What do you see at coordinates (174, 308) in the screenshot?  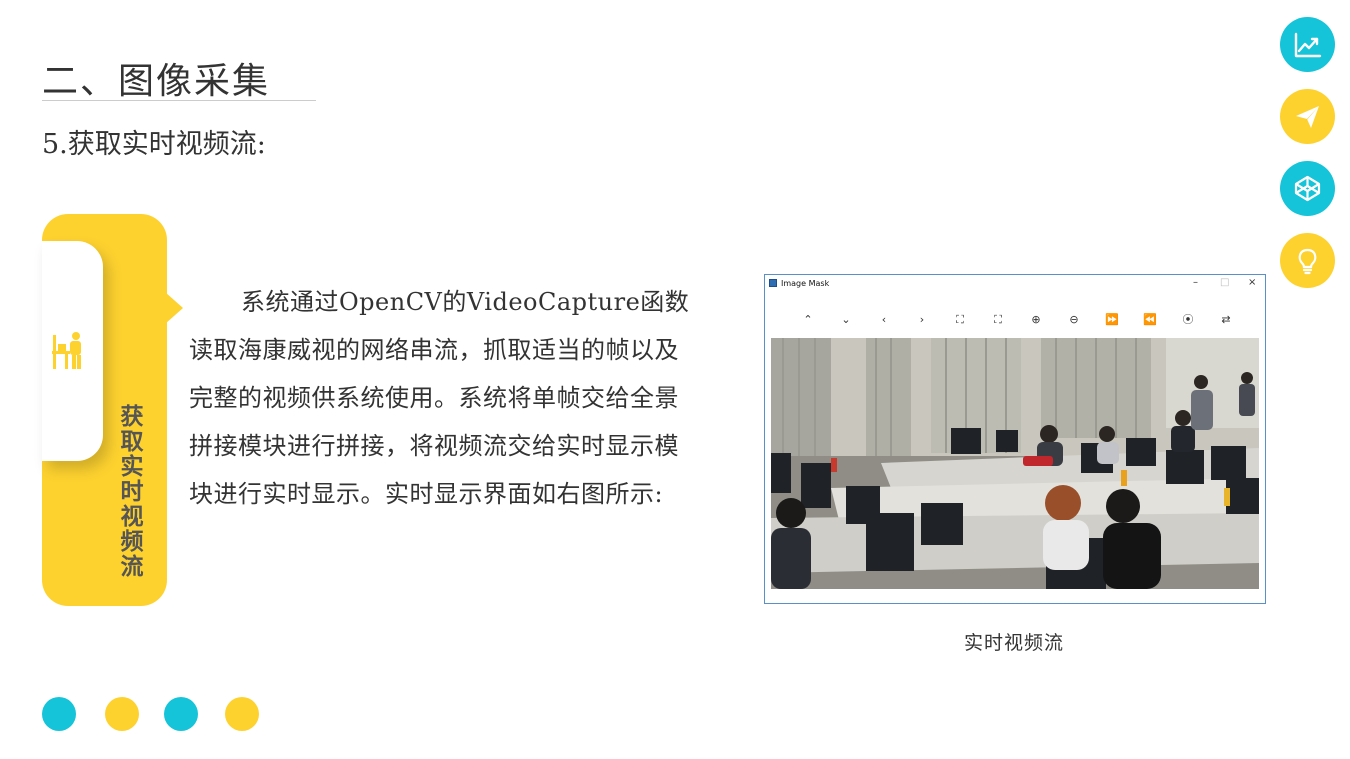 I see `tab-arrow` at bounding box center [174, 308].